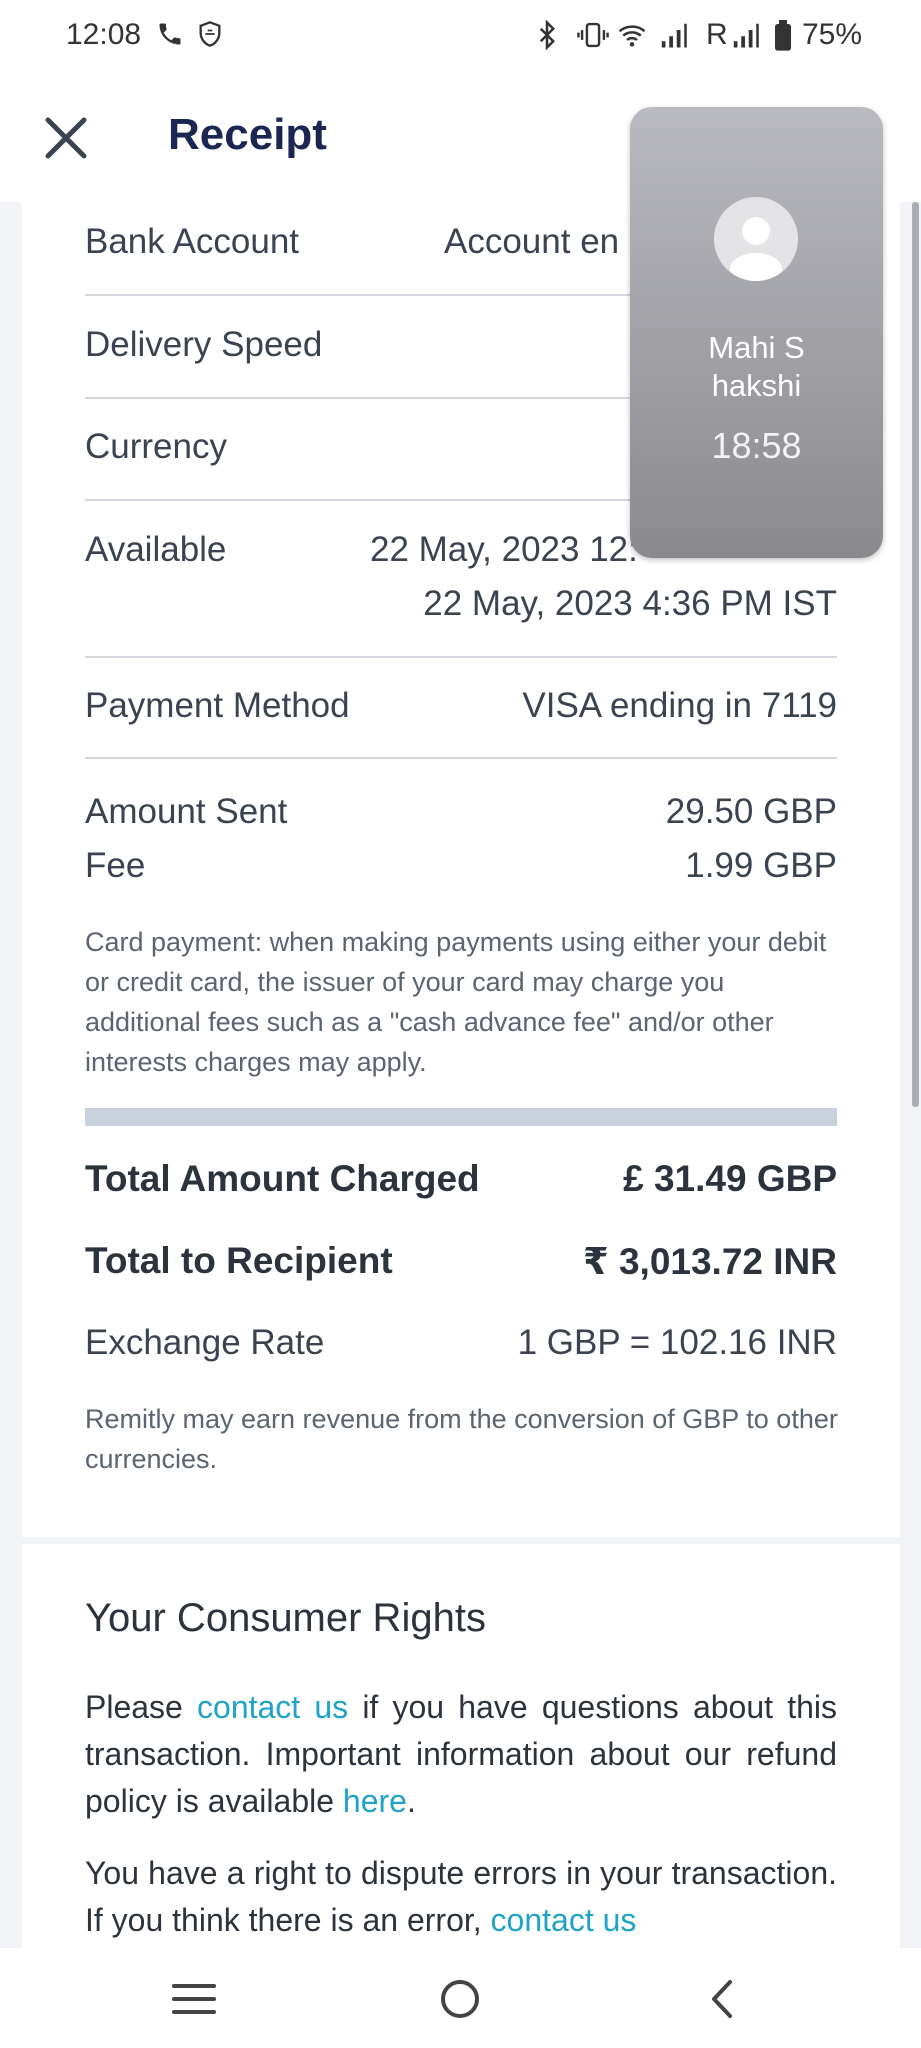  What do you see at coordinates (674, 35) in the screenshot?
I see `signal-icon` at bounding box center [674, 35].